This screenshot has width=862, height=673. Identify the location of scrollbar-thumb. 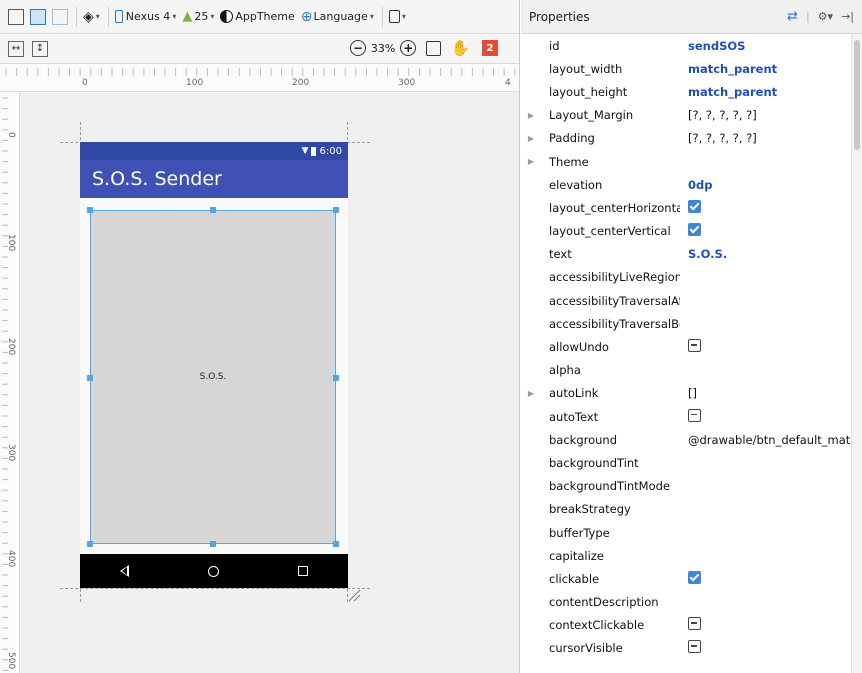
(857, 95).